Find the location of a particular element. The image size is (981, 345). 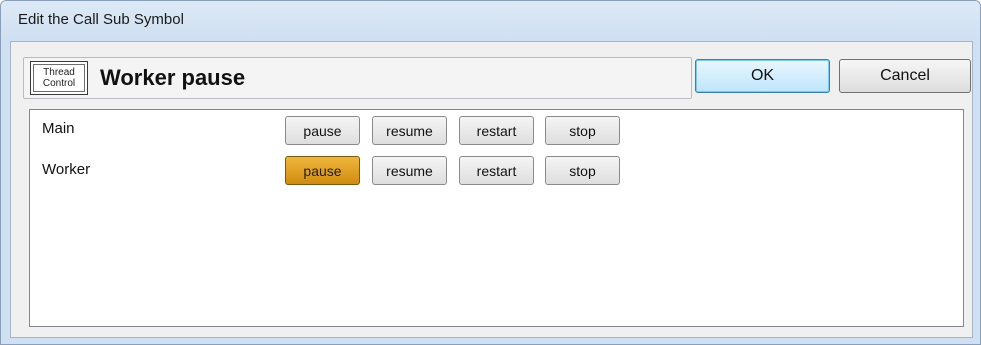

title-bar: Edit the Call Sub Symbol is located at coordinates (490, 21).